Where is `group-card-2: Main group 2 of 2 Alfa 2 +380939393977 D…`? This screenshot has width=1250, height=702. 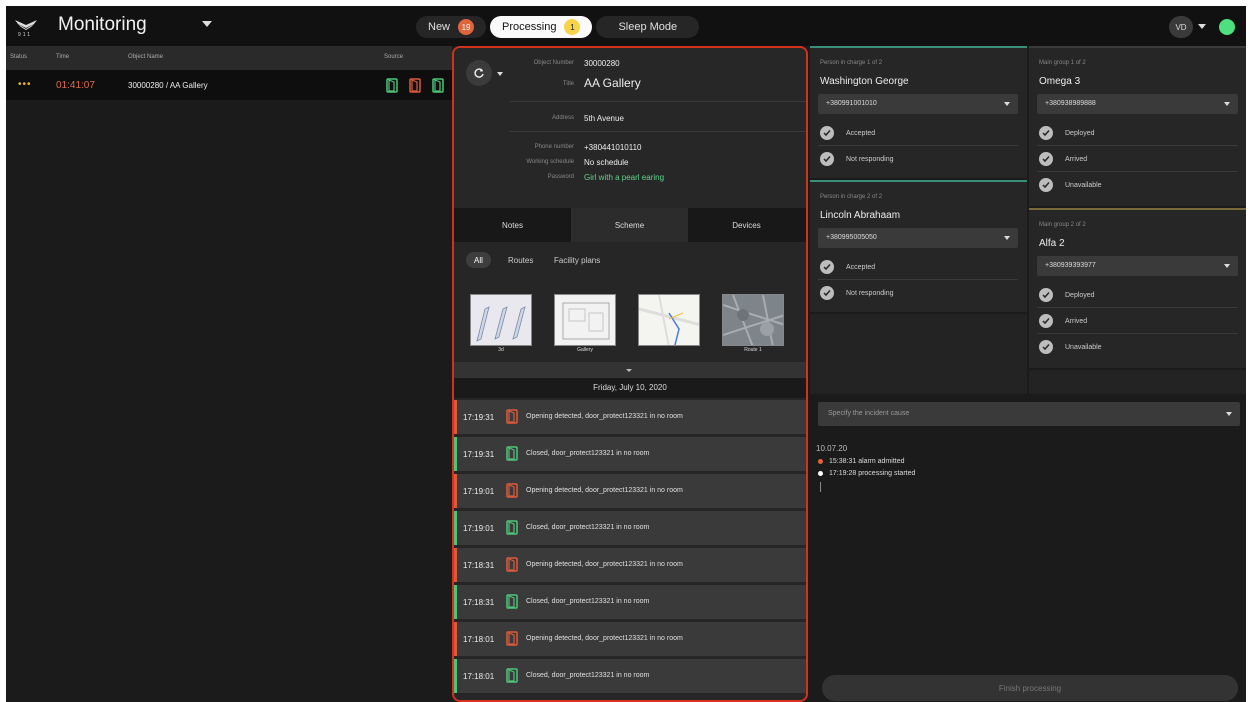 group-card-2: Main group 2 of 2 Alfa 2 +380939393977 D… is located at coordinates (1137, 288).